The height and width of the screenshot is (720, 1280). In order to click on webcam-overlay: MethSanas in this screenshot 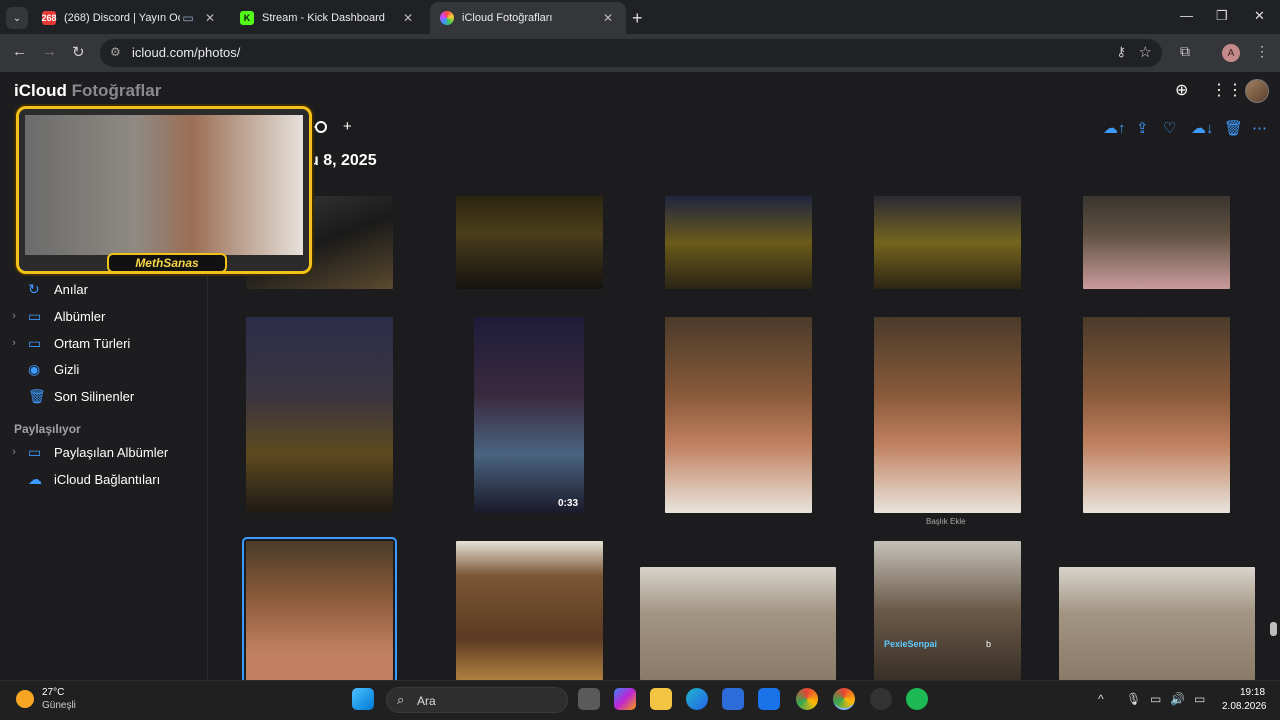, I will do `click(164, 190)`.